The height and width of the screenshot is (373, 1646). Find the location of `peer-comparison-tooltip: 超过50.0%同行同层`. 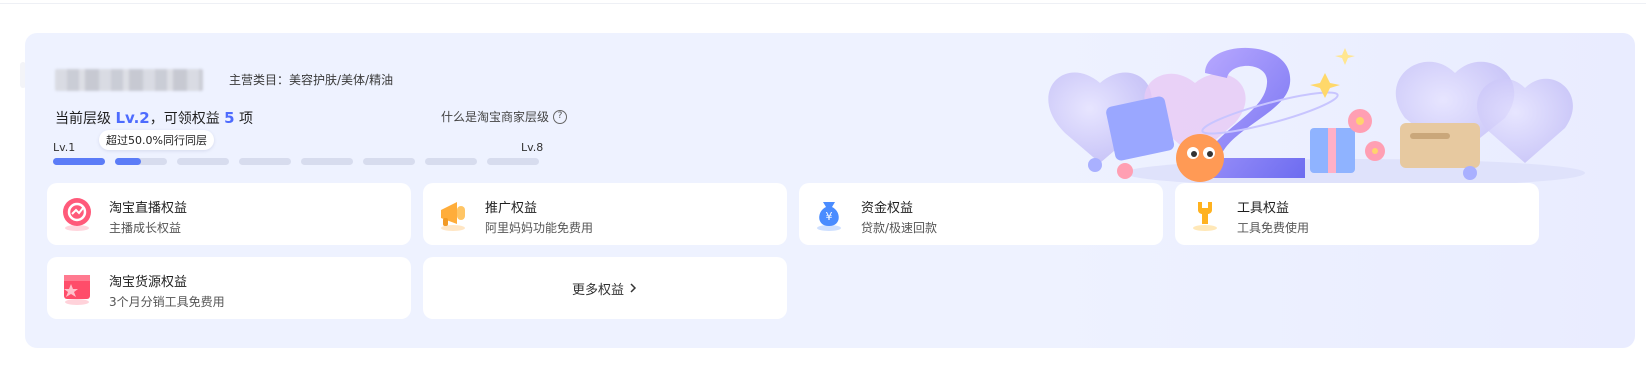

peer-comparison-tooltip: 超过50.0%同行同层 is located at coordinates (156, 140).